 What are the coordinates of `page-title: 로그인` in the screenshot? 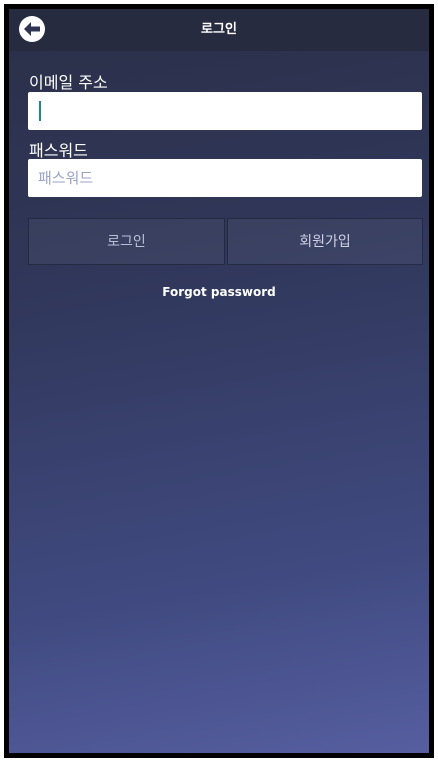 It's located at (219, 29).